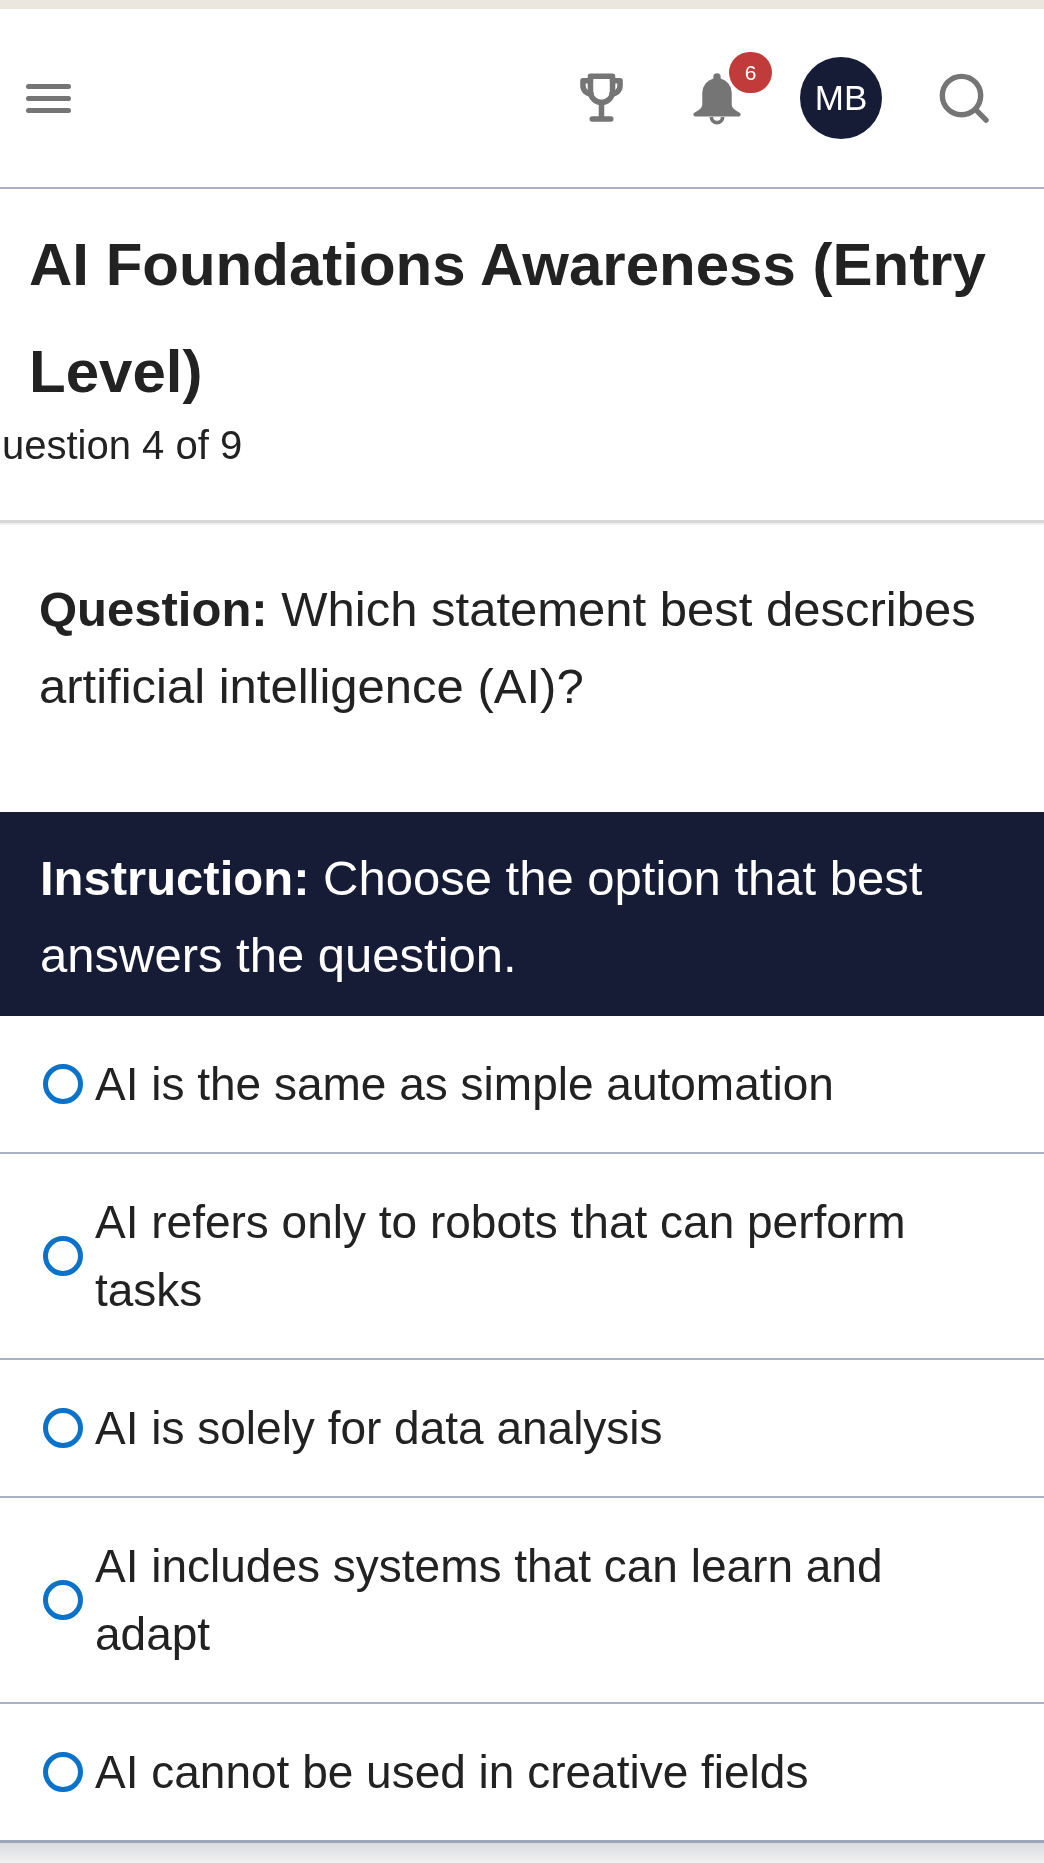 This screenshot has width=1044, height=1863. Describe the element at coordinates (48, 98) in the screenshot. I see `menu-icon` at that location.